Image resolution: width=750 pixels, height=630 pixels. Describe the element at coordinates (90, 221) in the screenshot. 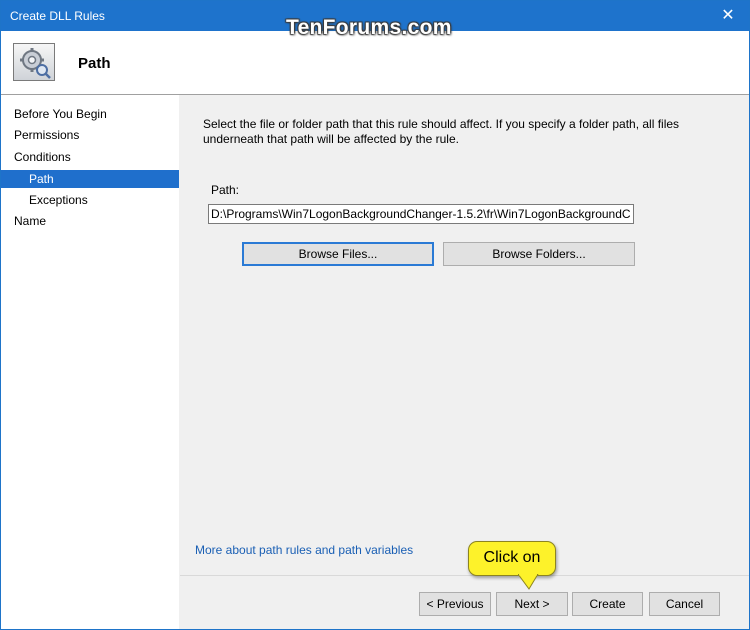

I see `sidebar-item-name: Name` at that location.